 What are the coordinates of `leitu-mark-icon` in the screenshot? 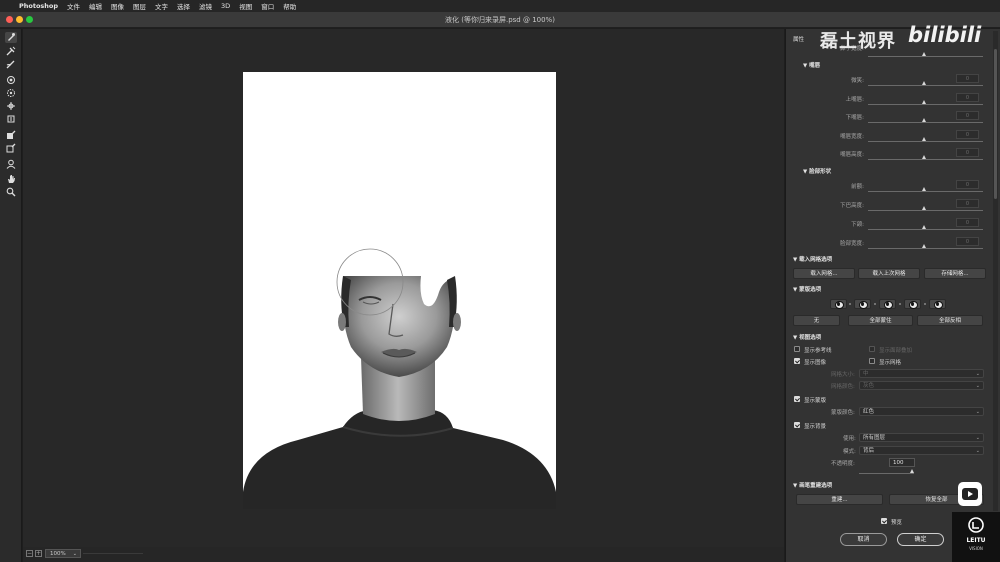 It's located at (976, 525).